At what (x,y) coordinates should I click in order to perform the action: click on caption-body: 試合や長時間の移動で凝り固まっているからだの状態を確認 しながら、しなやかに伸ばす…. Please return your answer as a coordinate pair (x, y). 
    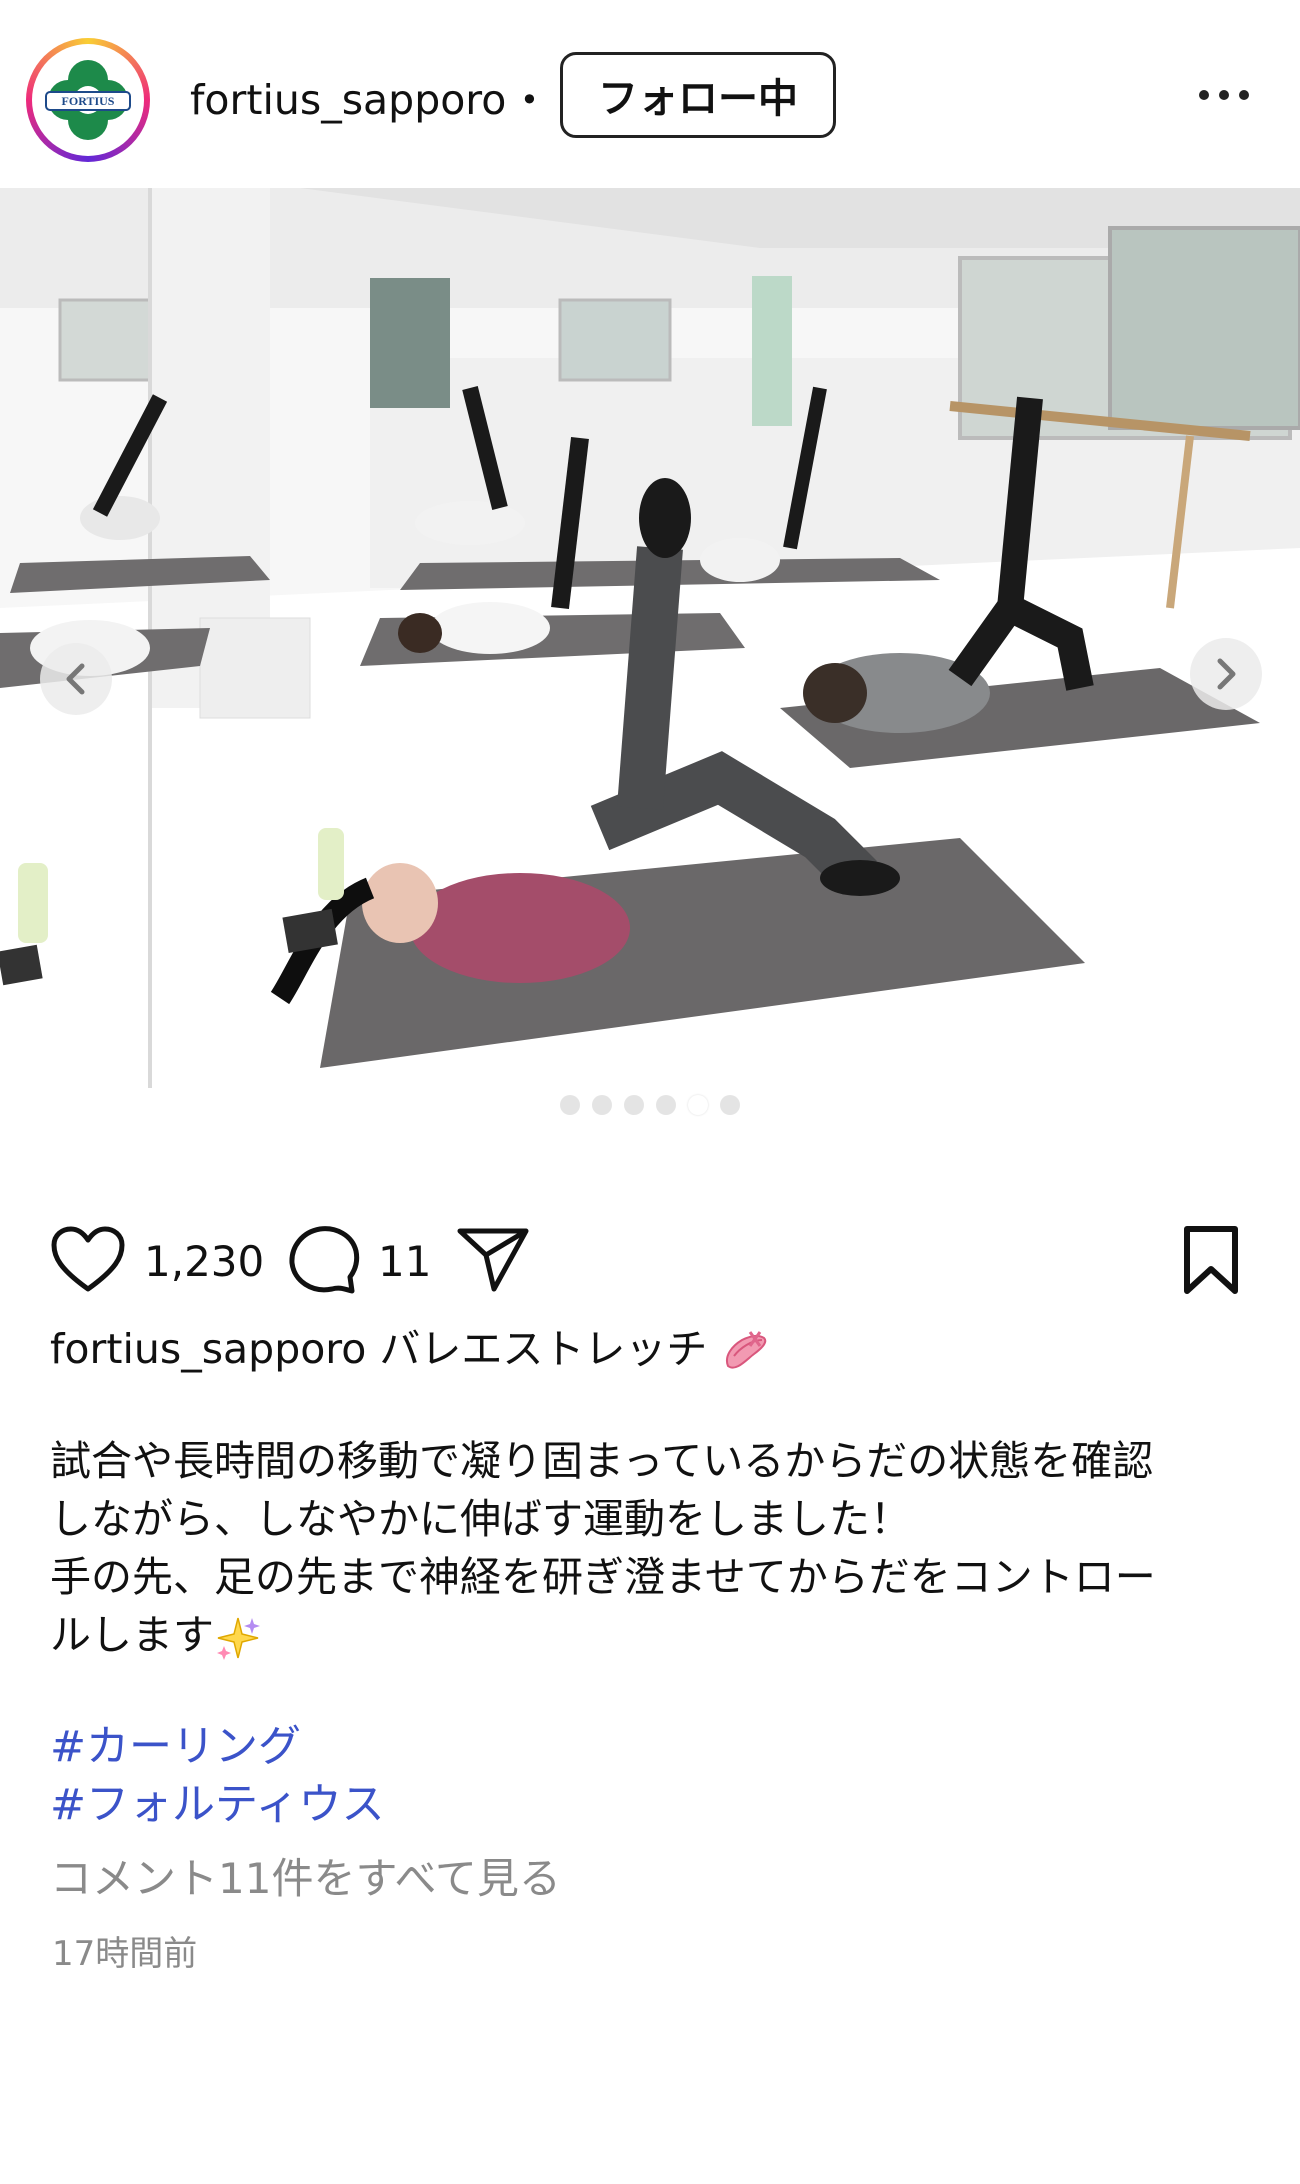
    Looking at the image, I should click on (660, 1548).